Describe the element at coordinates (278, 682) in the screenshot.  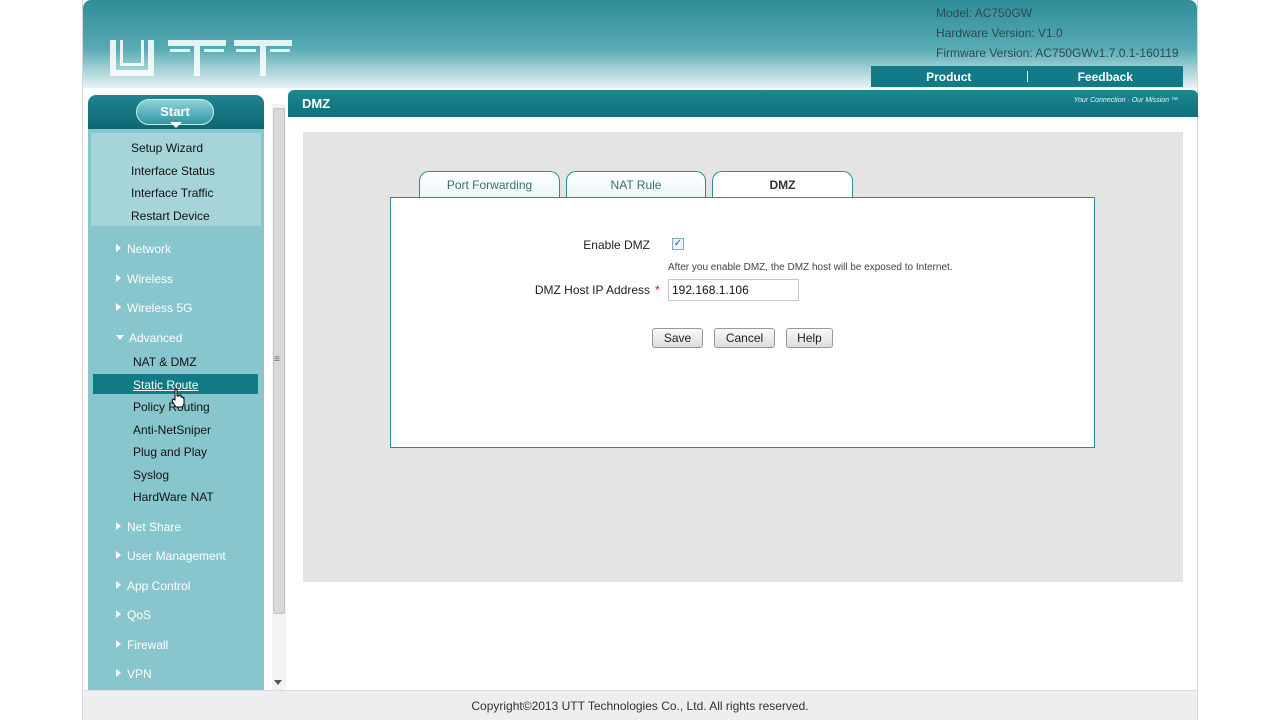
I see `scroll-down-arrow-icon` at that location.